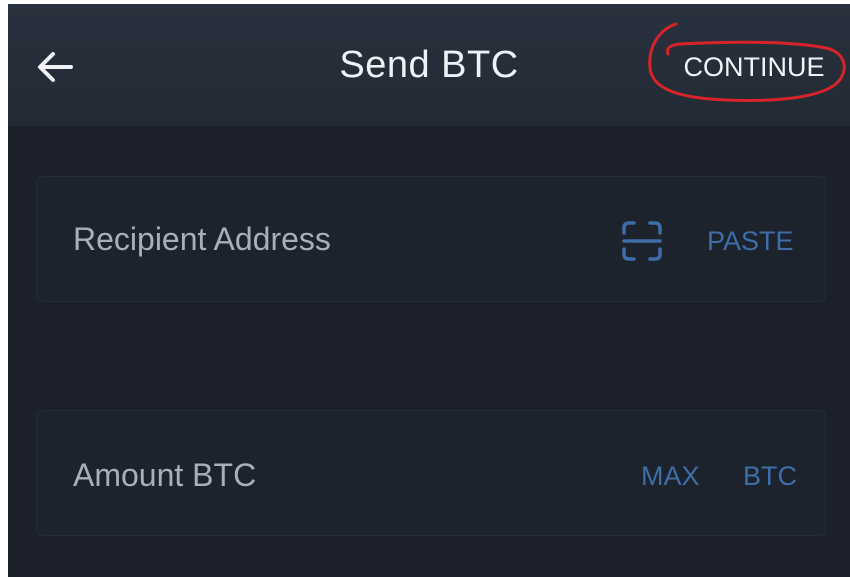  I want to click on max-button: MAX, so click(670, 474).